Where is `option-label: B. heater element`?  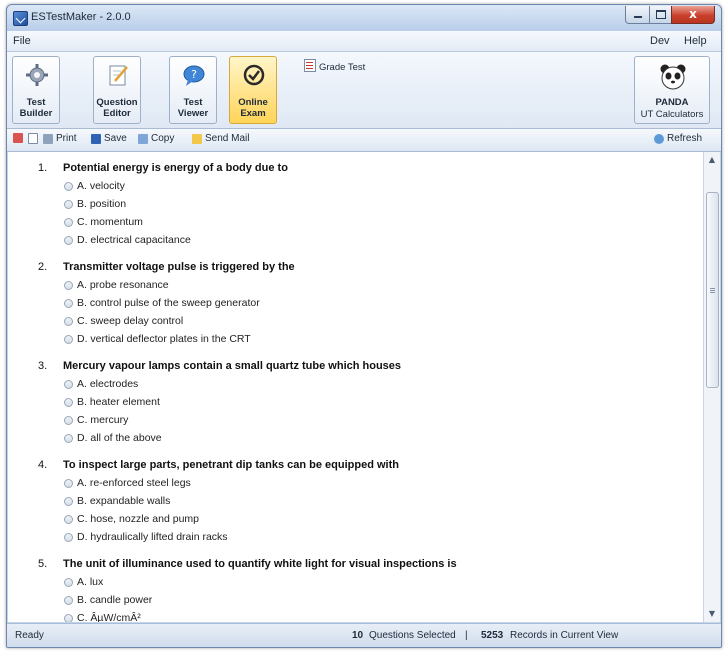 option-label: B. heater element is located at coordinates (118, 402).